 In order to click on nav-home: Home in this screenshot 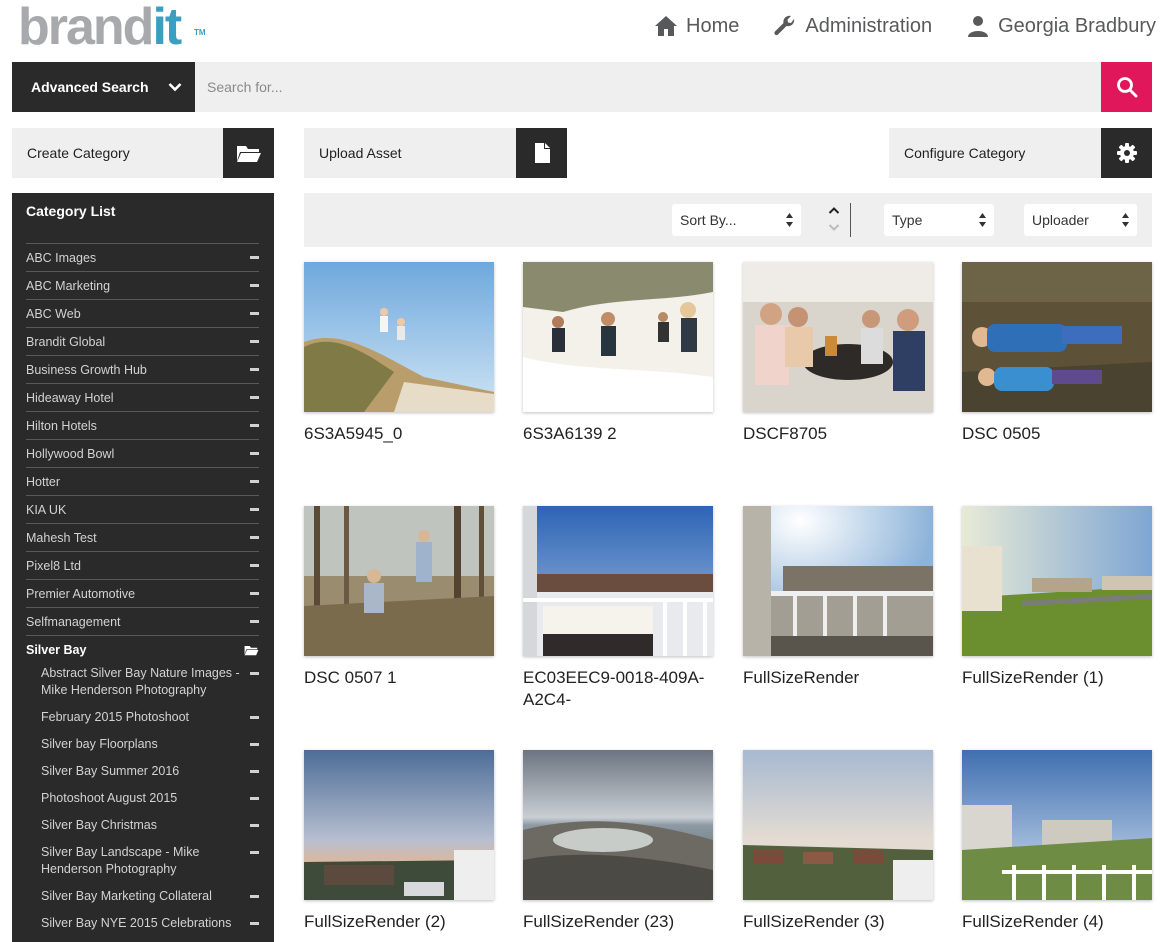, I will do `click(696, 26)`.